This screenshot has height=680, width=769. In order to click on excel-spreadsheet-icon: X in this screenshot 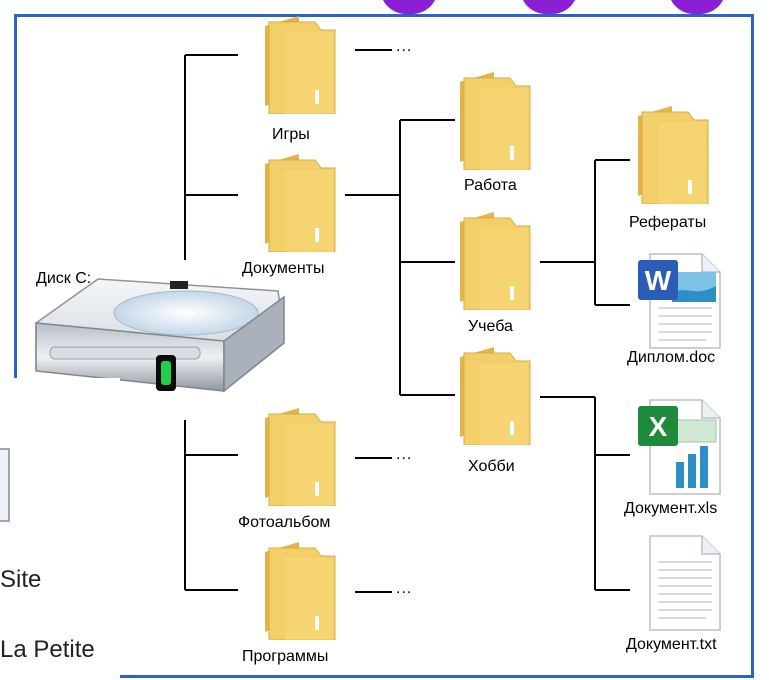, I will do `click(681, 448)`.